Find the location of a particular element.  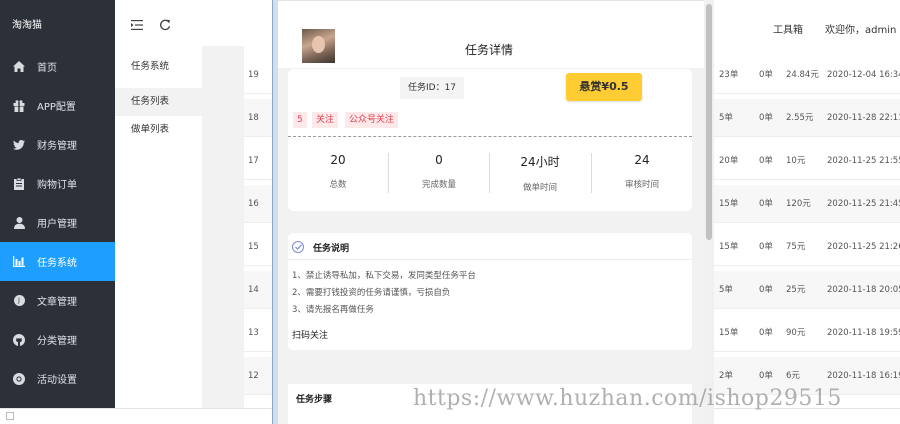

bar-chart-icon is located at coordinates (19, 262).